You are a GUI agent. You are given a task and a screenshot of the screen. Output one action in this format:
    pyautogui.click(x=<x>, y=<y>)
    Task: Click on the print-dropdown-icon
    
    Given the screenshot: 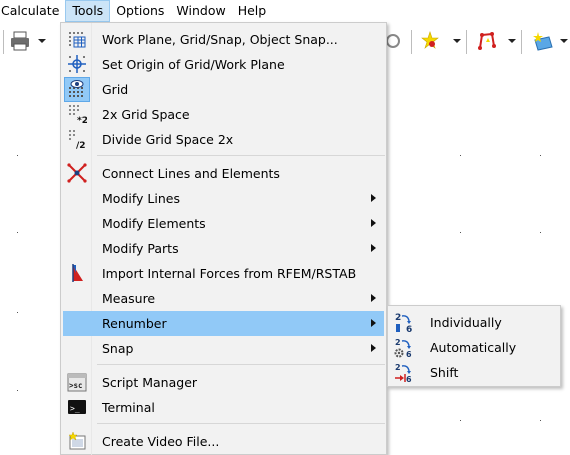 What is the action you would take?
    pyautogui.click(x=42, y=41)
    